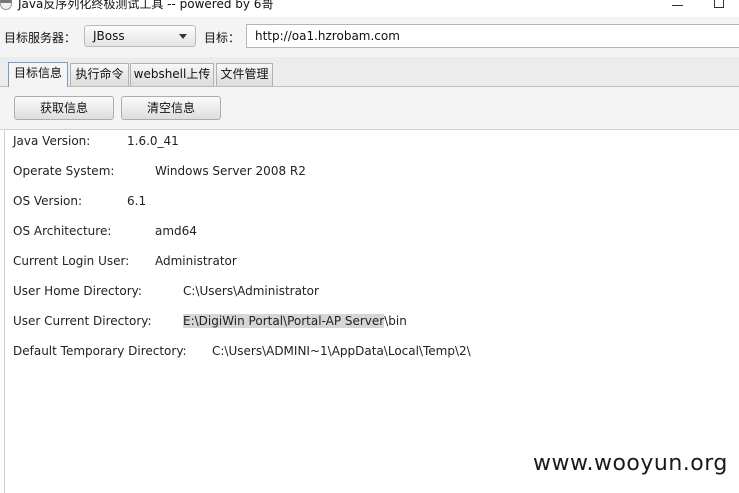 The height and width of the screenshot is (493, 739). Describe the element at coordinates (284, 321) in the screenshot. I see `selected-text: E:\DigiWin Portal\Portal-AP Server` at that location.